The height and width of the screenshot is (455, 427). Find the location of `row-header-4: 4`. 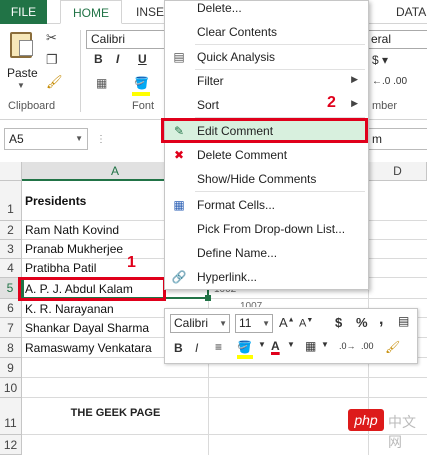

row-header-4: 4 is located at coordinates (11, 268).